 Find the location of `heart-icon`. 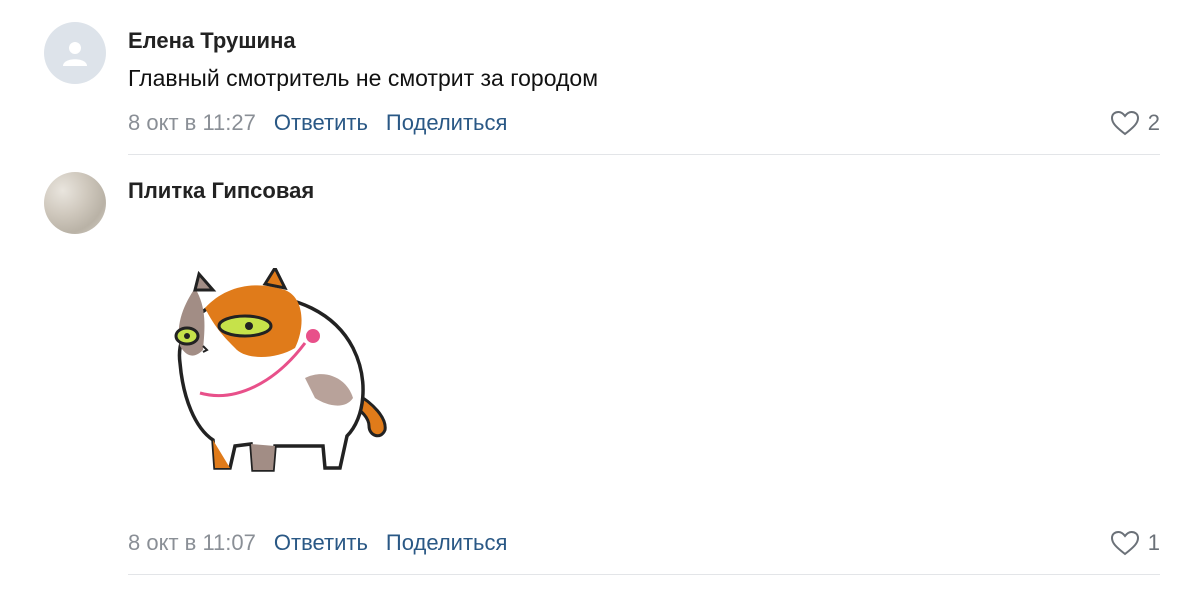

heart-icon is located at coordinates (1124, 543).